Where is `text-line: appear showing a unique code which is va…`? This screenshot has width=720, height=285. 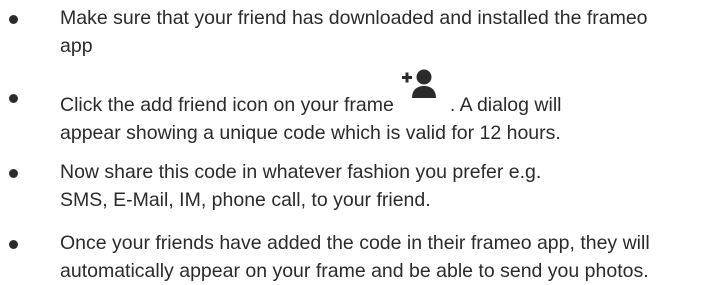 text-line: appear showing a unique code which is va… is located at coordinates (310, 133).